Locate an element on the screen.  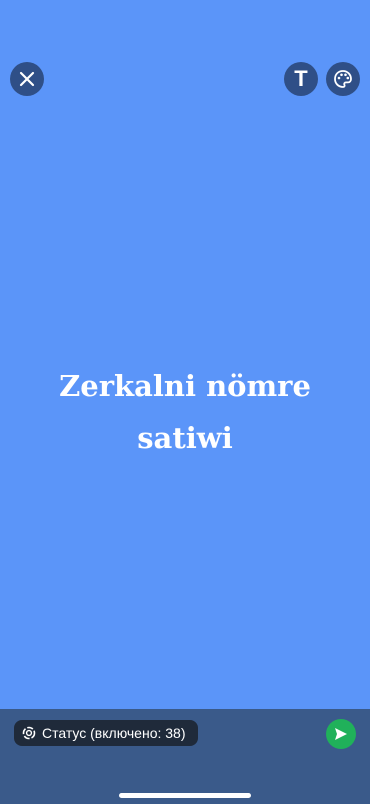
text-icon: T is located at coordinates (301, 78).